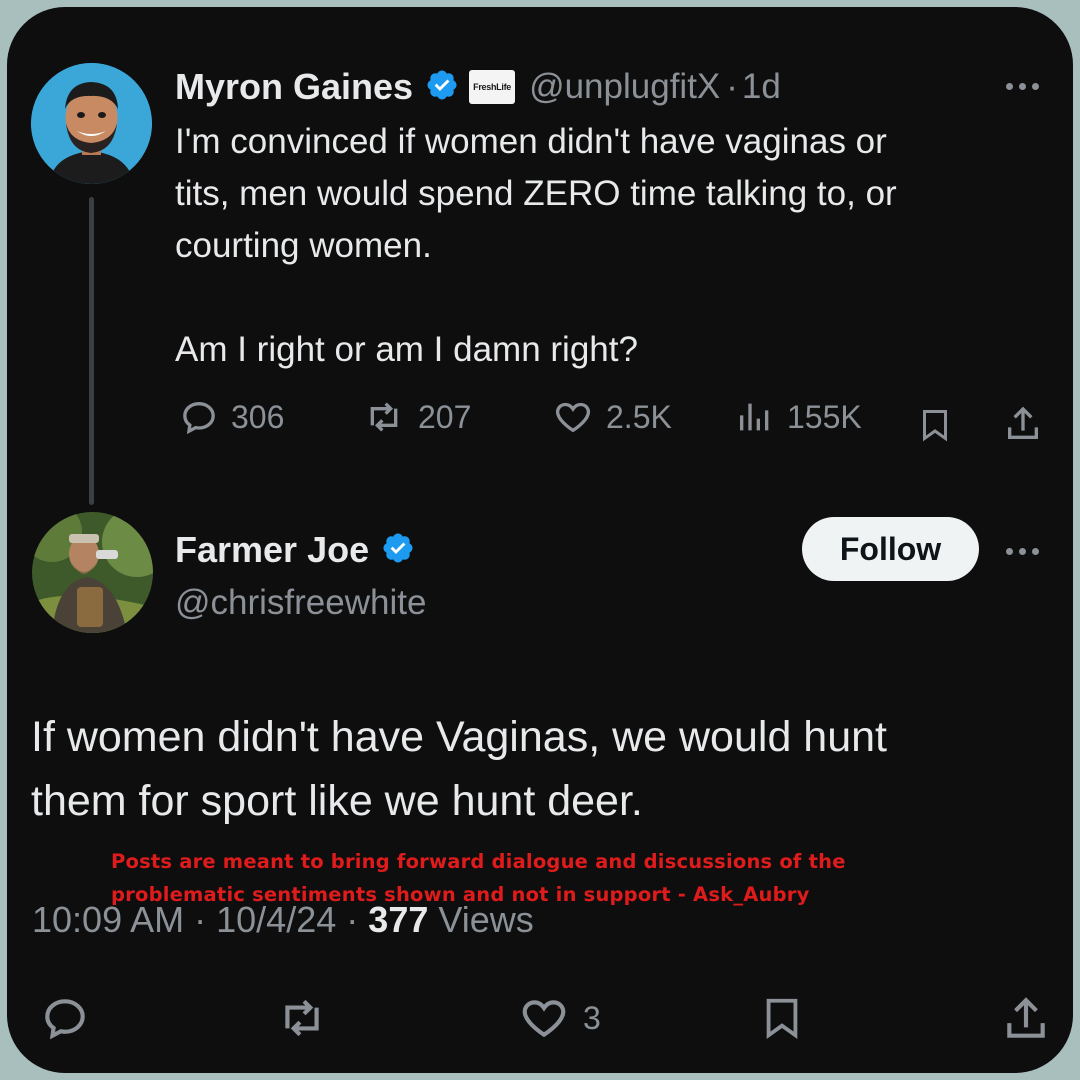  Describe the element at coordinates (91, 351) in the screenshot. I see `thread-connector-line` at that location.